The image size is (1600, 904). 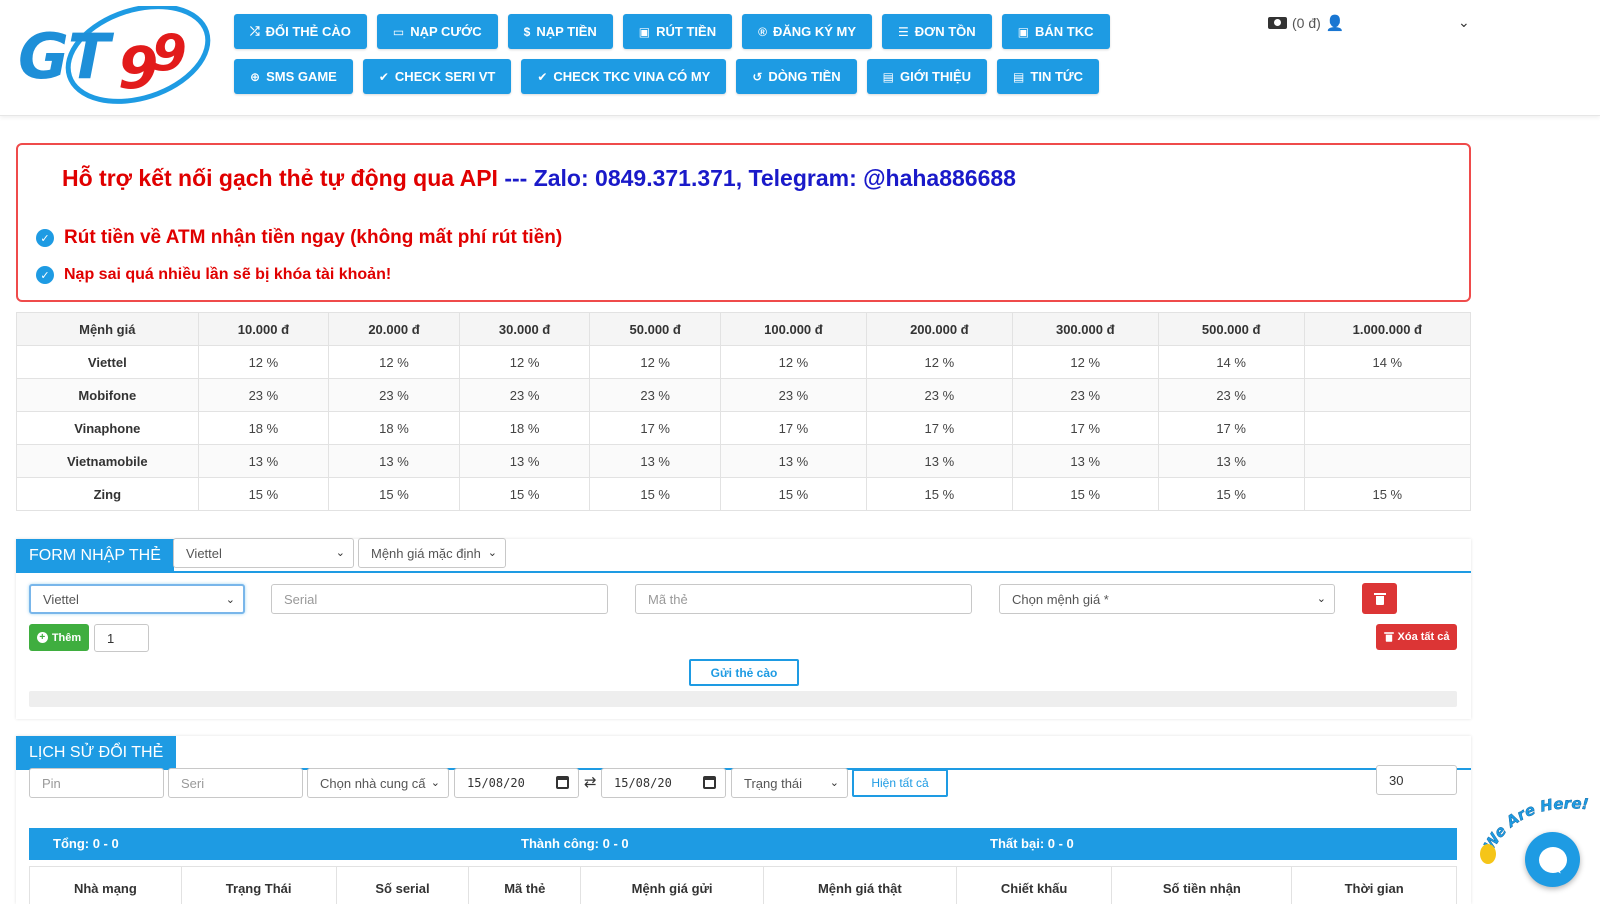 What do you see at coordinates (293, 76) in the screenshot?
I see `nav-button-sms-game: ⊕ SMS GAME` at bounding box center [293, 76].